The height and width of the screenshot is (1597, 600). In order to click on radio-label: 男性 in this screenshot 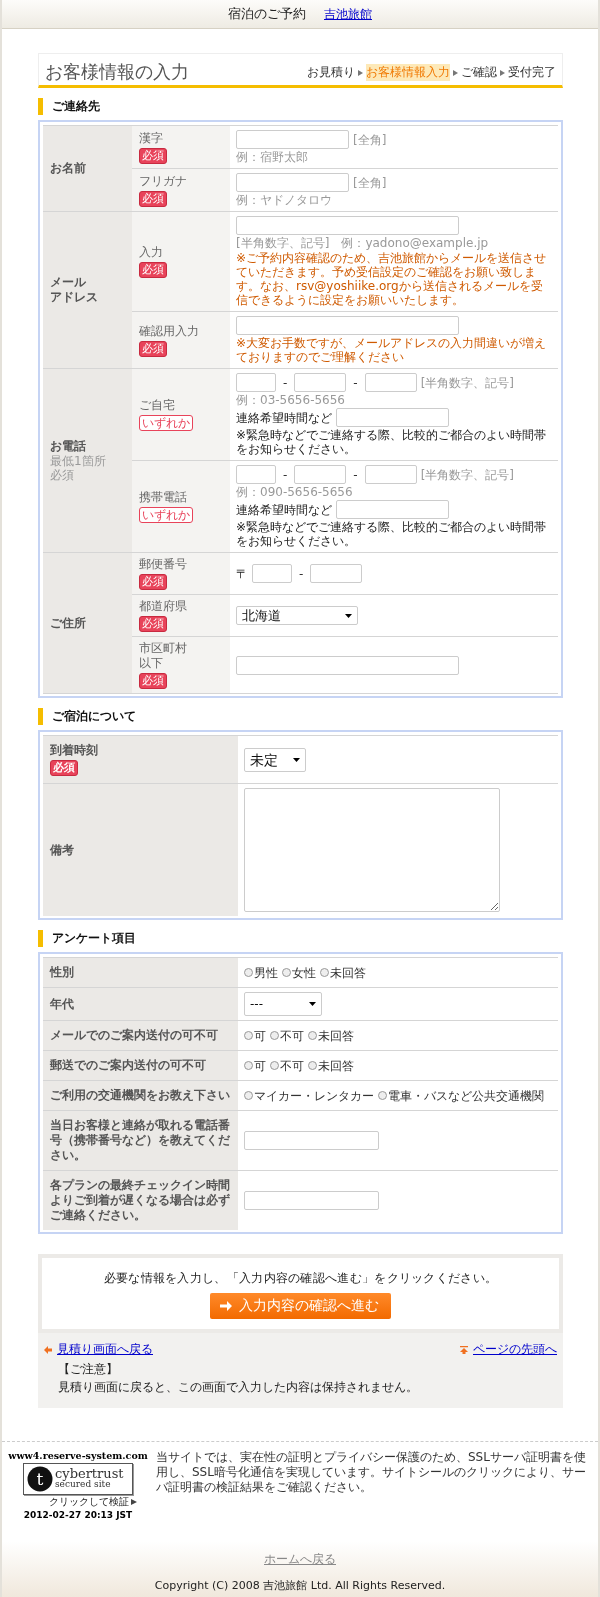, I will do `click(266, 972)`.